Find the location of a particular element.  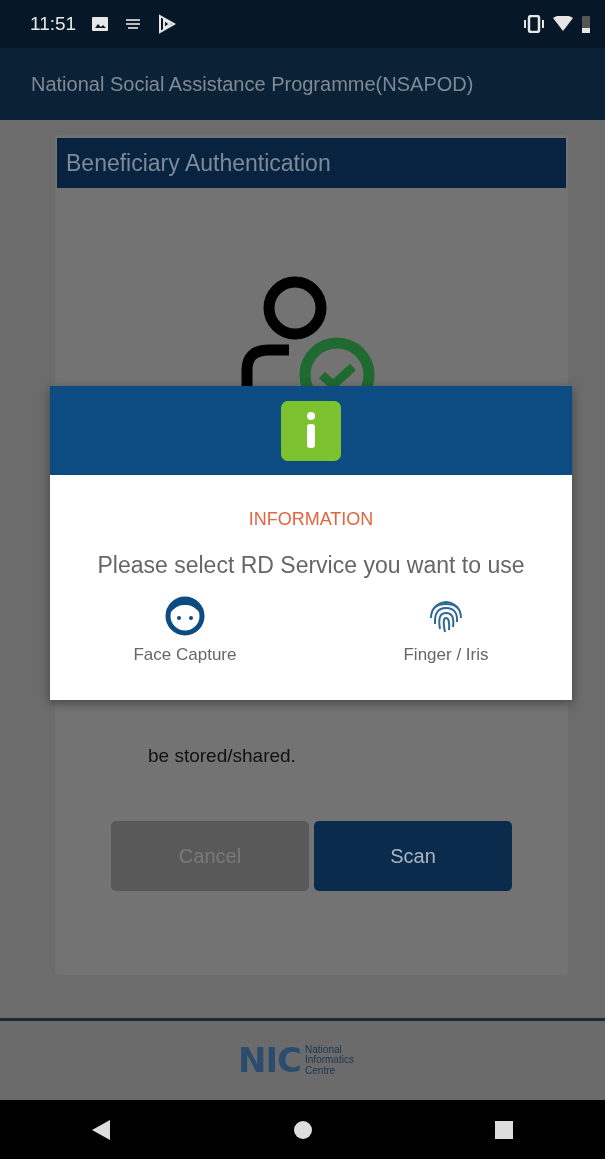

face-icon is located at coordinates (185, 616).